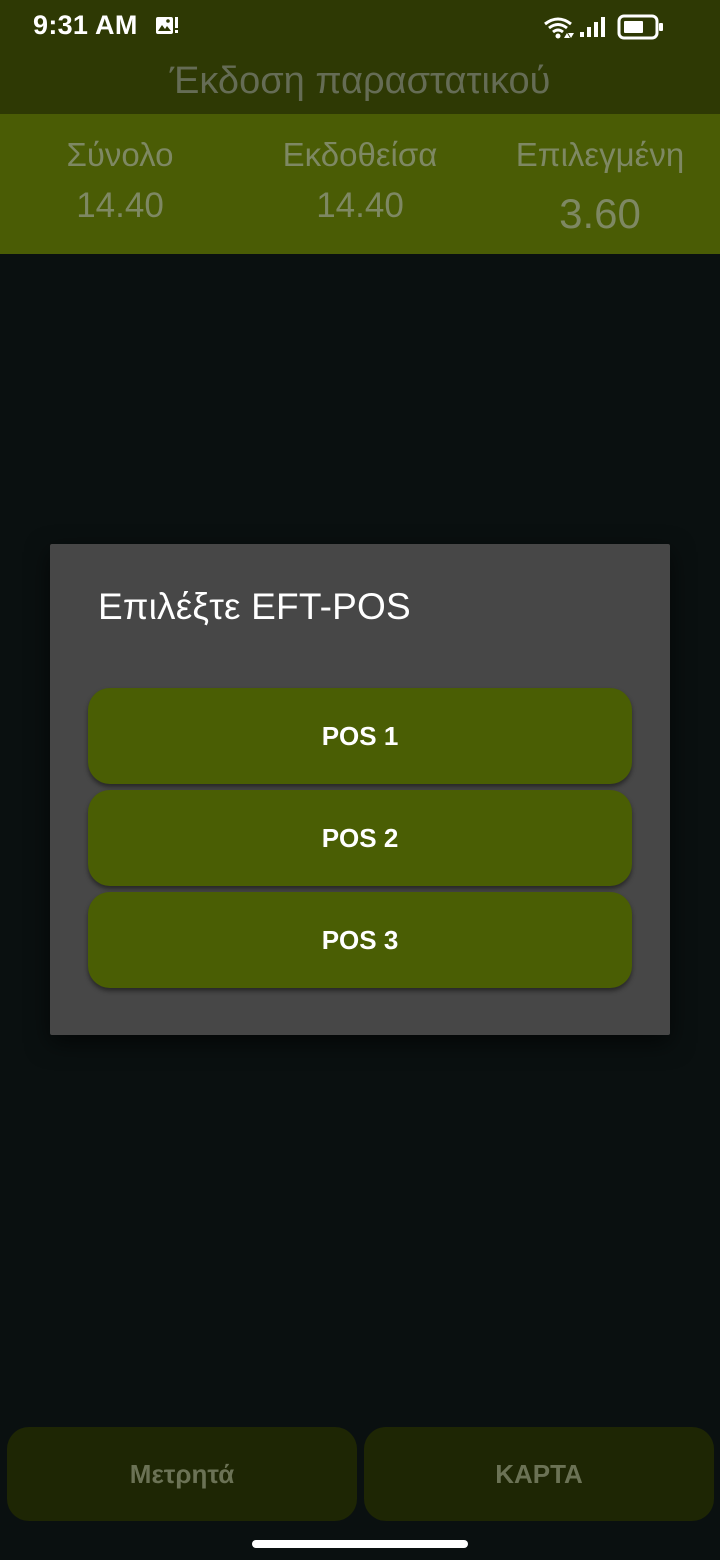  Describe the element at coordinates (600, 213) in the screenshot. I see `selected-value: 3.60` at that location.